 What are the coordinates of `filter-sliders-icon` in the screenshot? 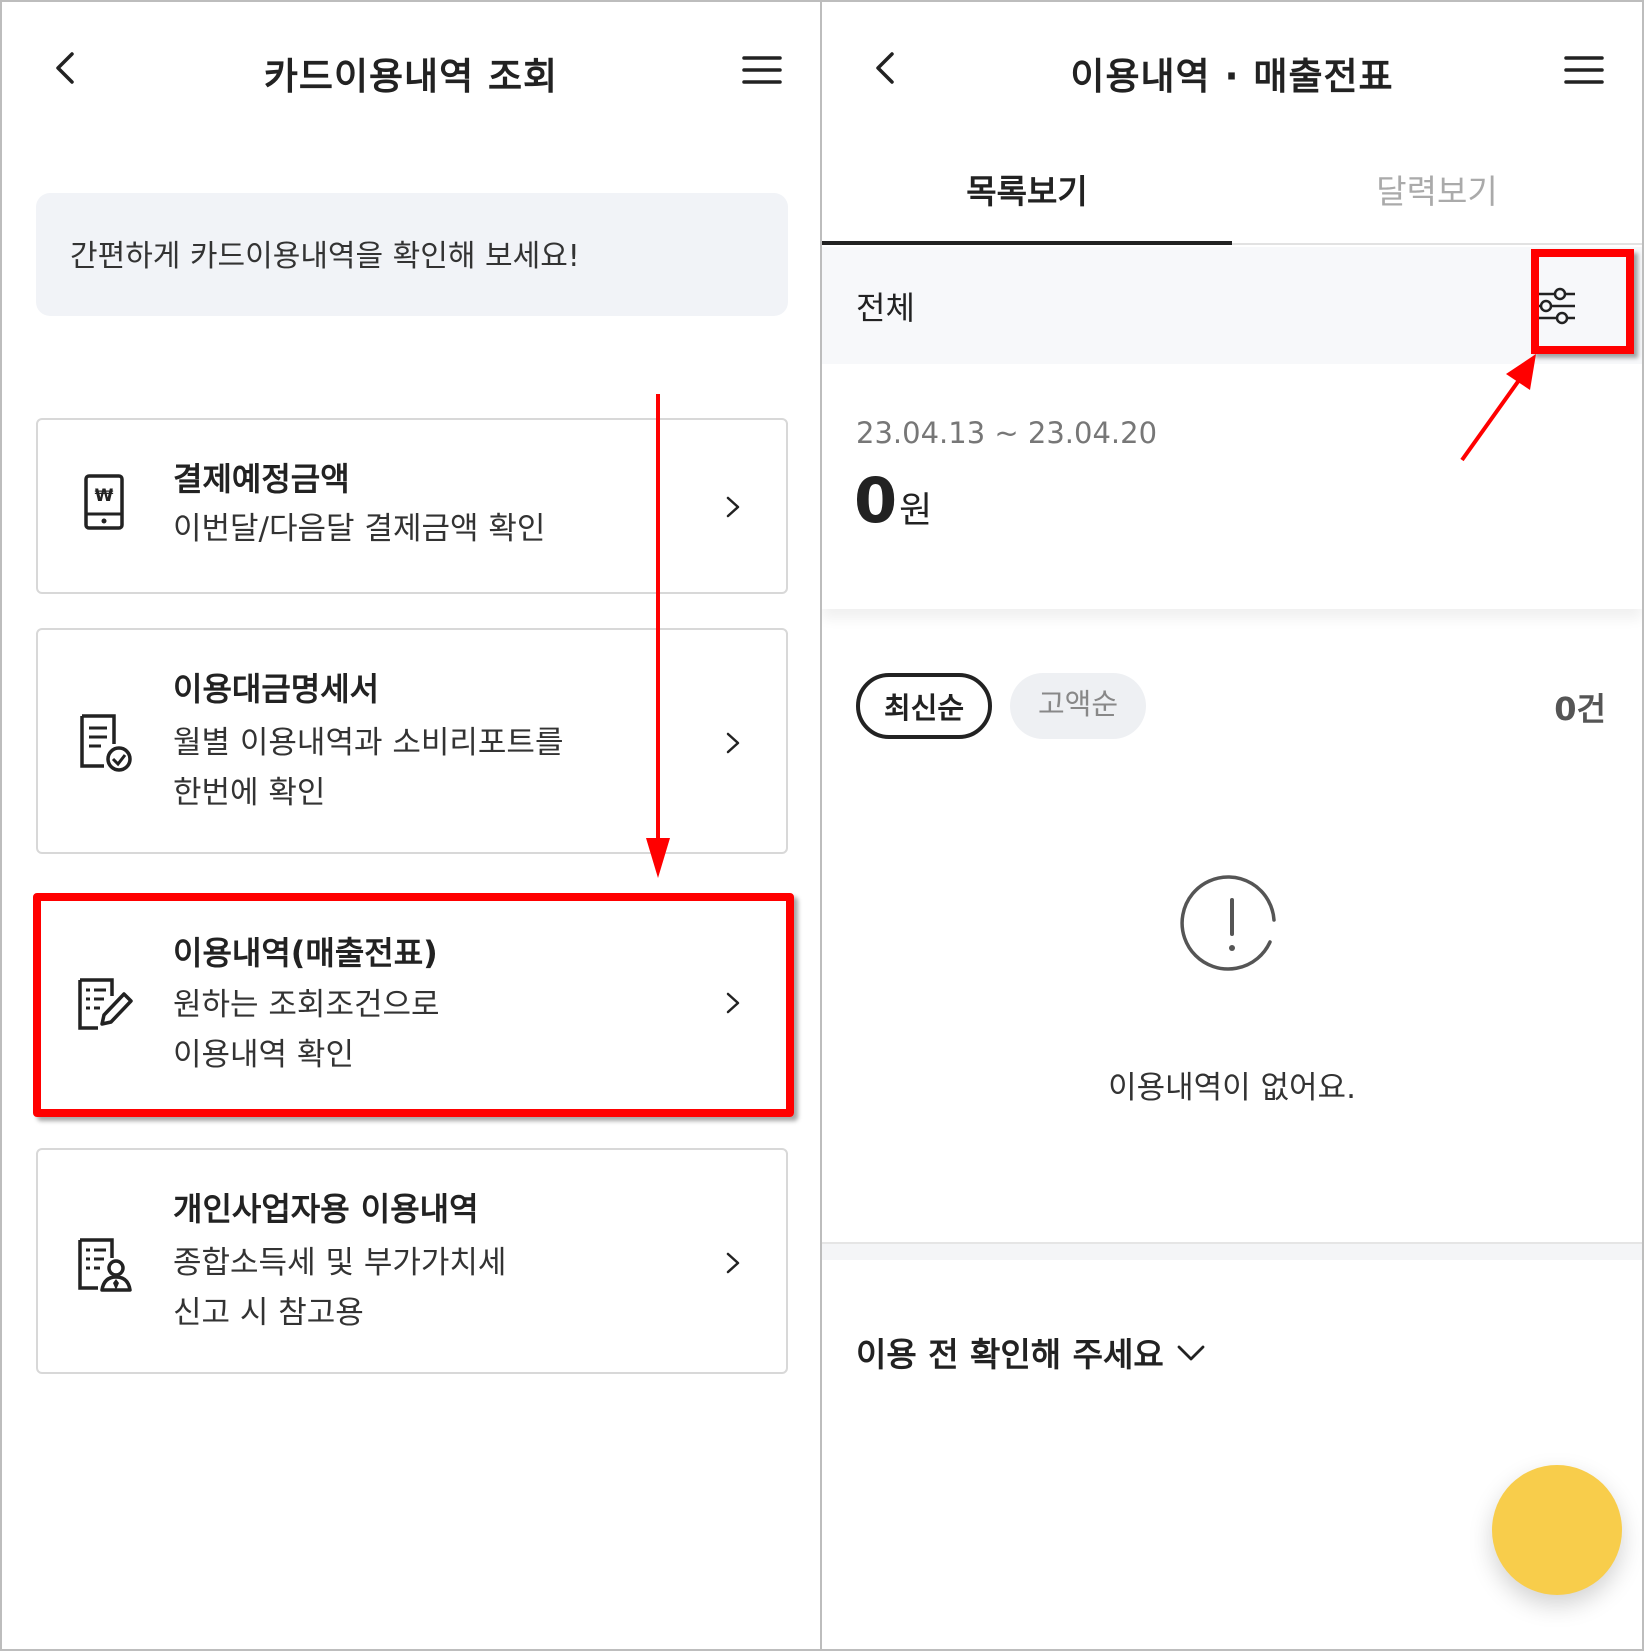 It's located at (1555, 306).